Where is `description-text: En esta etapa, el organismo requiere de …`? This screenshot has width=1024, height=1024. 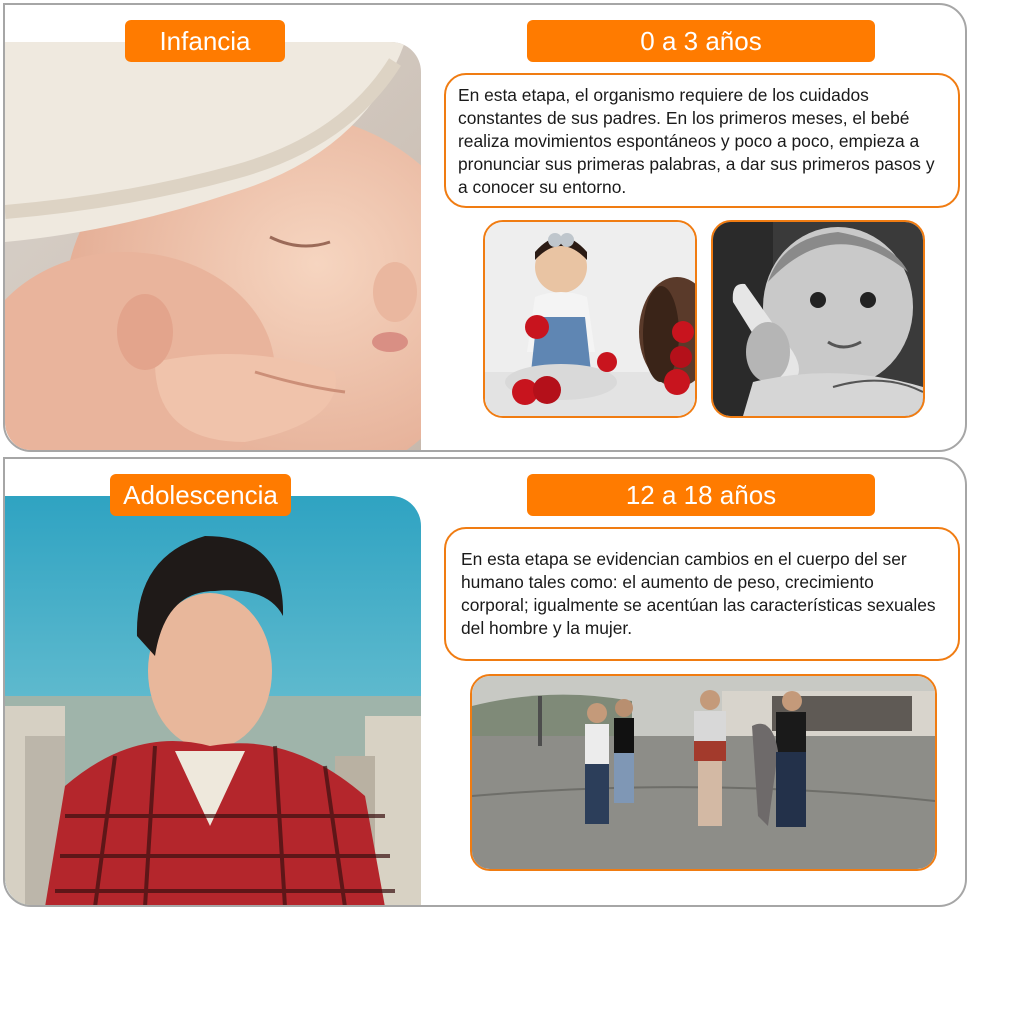
description-text: En esta etapa, el organismo requiere de … is located at coordinates (696, 141).